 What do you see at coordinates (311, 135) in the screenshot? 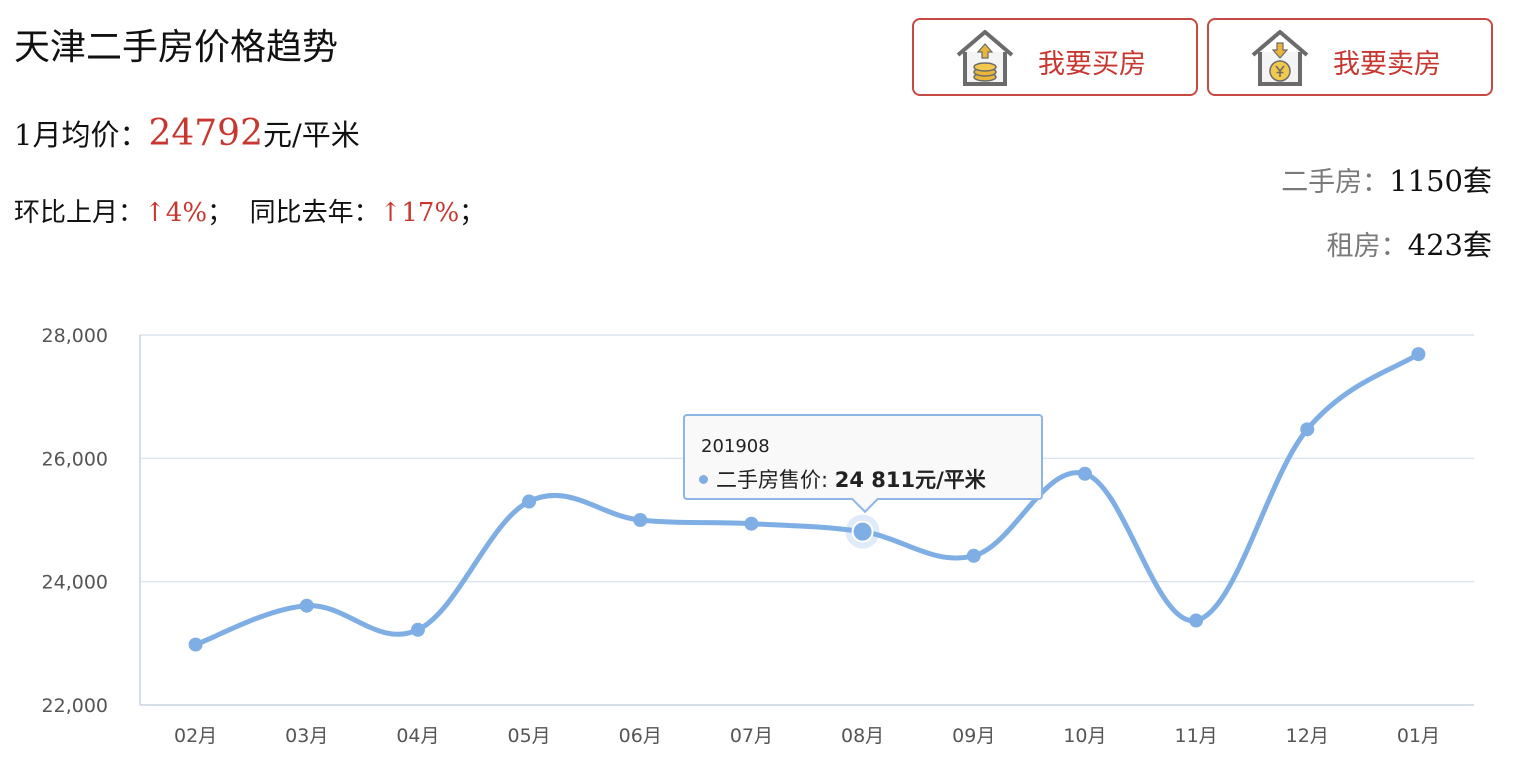
I see `avg-unit: 元/平米` at bounding box center [311, 135].